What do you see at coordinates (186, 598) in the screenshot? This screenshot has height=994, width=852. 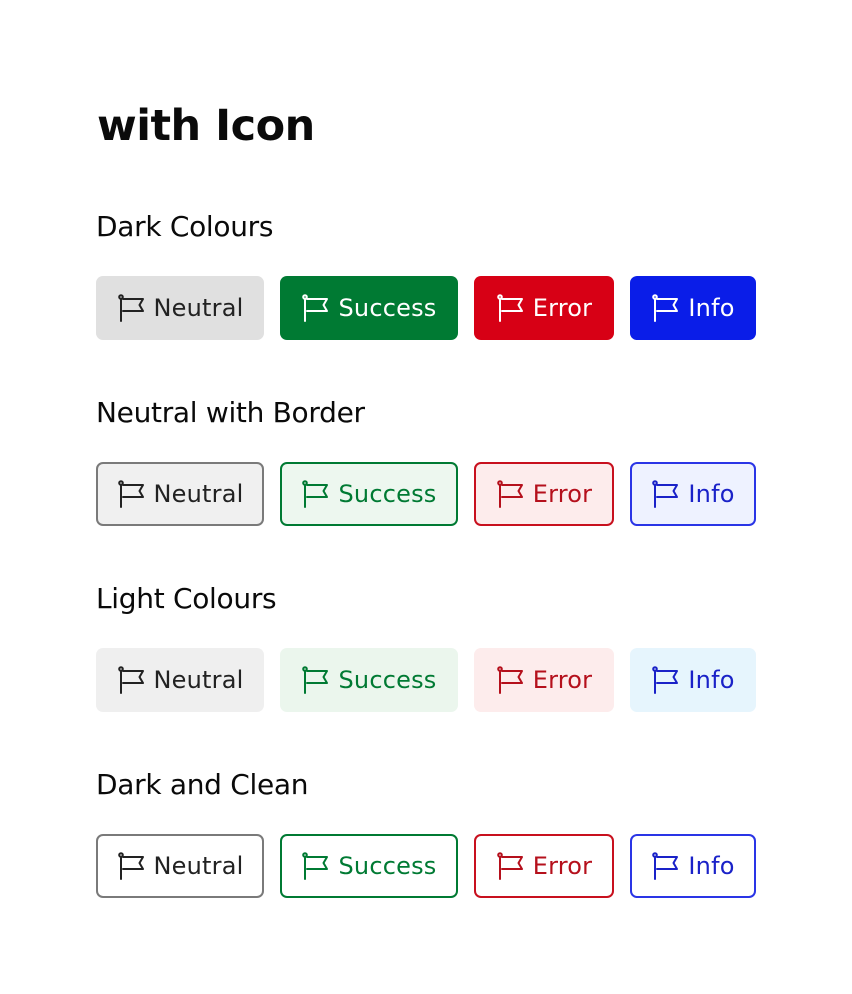 I see `section-title-light-colours: Light Colours` at bounding box center [186, 598].